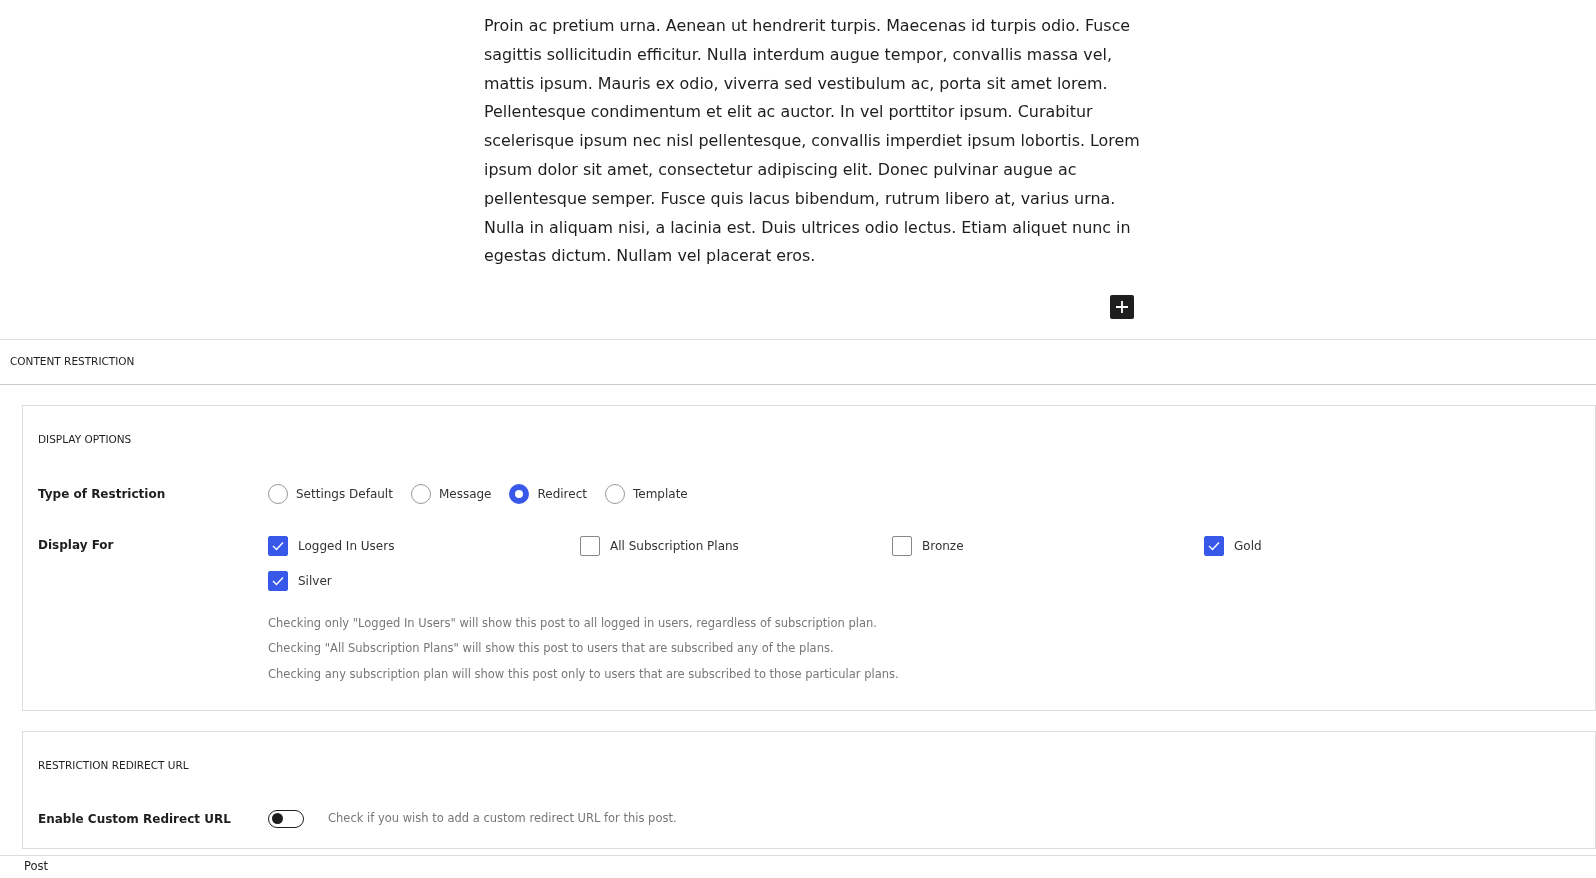  I want to click on option-label: Silver, so click(315, 581).